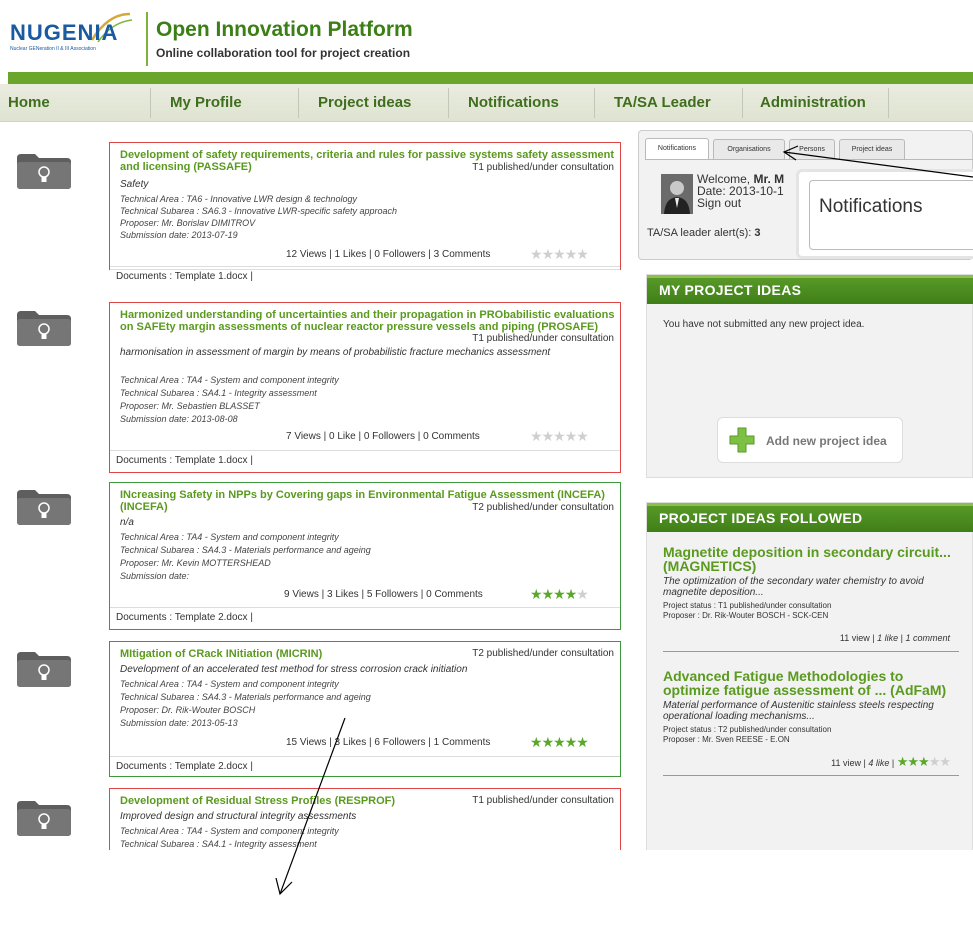  Describe the element at coordinates (749, 149) in the screenshot. I see `tab-organisations: Organisations` at that location.